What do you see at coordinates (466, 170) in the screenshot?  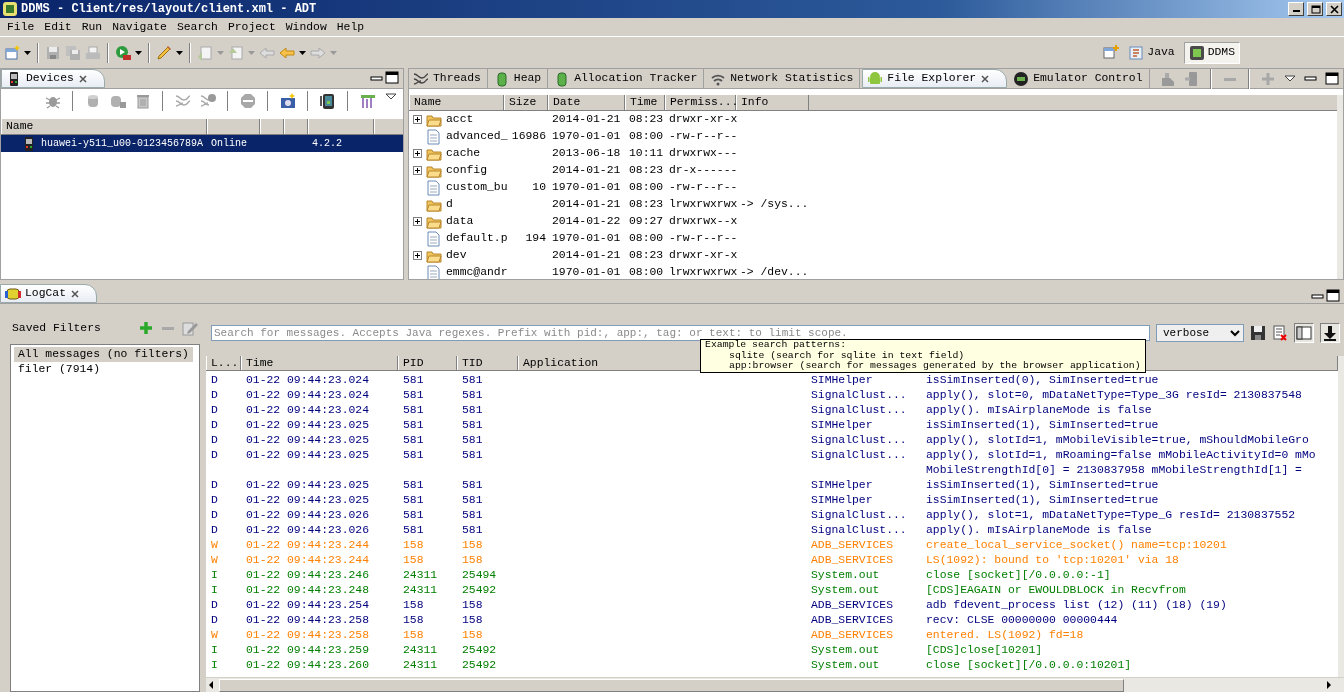 I see `file-name: config` at bounding box center [466, 170].